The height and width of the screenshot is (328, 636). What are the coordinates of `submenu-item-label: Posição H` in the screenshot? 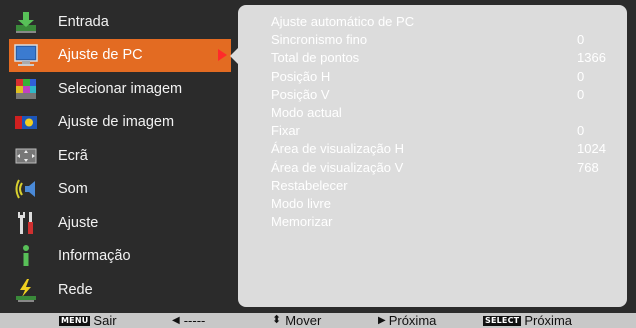 It's located at (301, 76).